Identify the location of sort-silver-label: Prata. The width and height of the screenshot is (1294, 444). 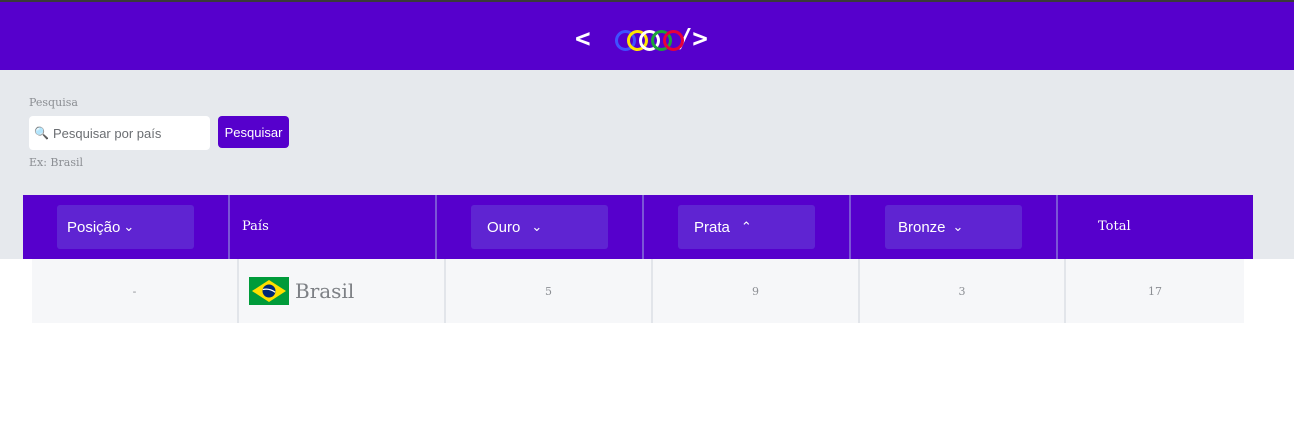
(712, 227).